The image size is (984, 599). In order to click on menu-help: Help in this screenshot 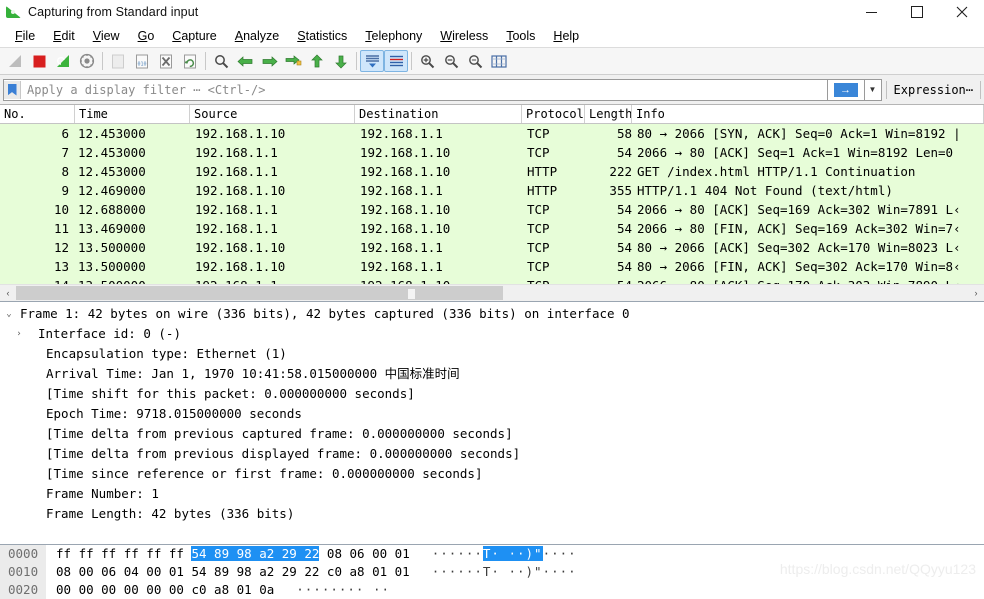, I will do `click(566, 36)`.